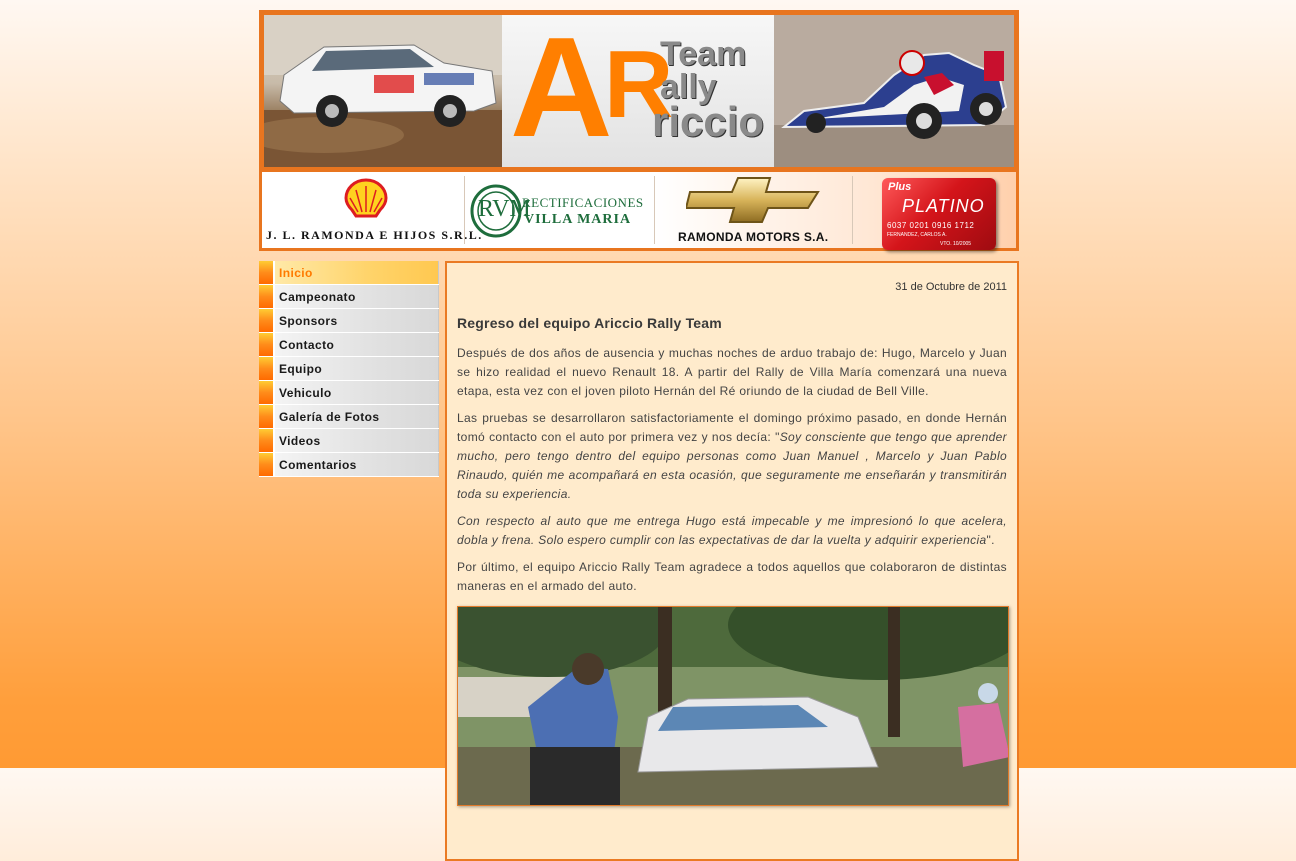 This screenshot has height=861, width=1296. I want to click on logo-word-team: Team, so click(703, 54).